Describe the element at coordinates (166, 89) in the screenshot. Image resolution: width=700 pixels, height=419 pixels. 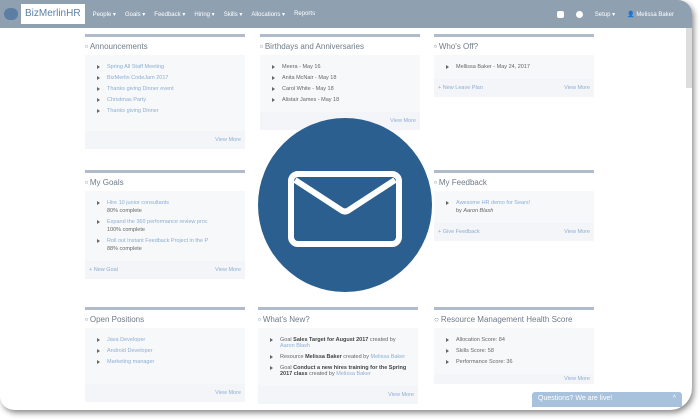
I see `list-item: Thanks giving Dinner event` at that location.